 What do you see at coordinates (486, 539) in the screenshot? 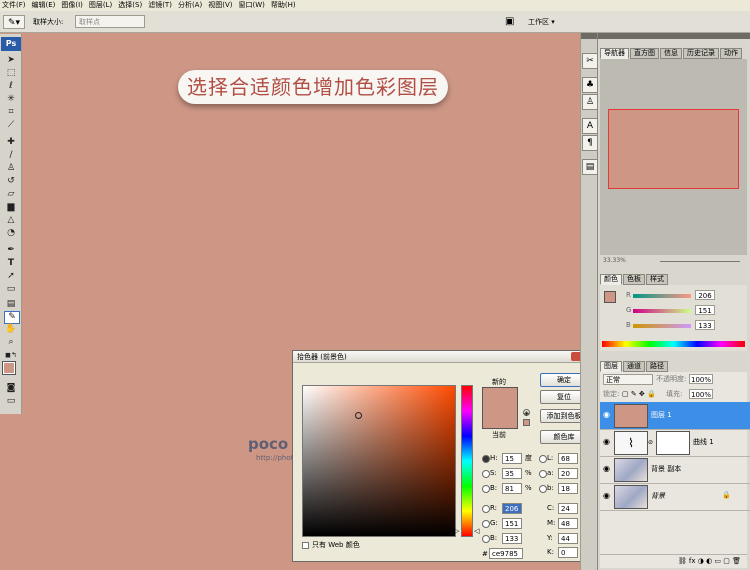
I see `bb-radio` at bounding box center [486, 539].